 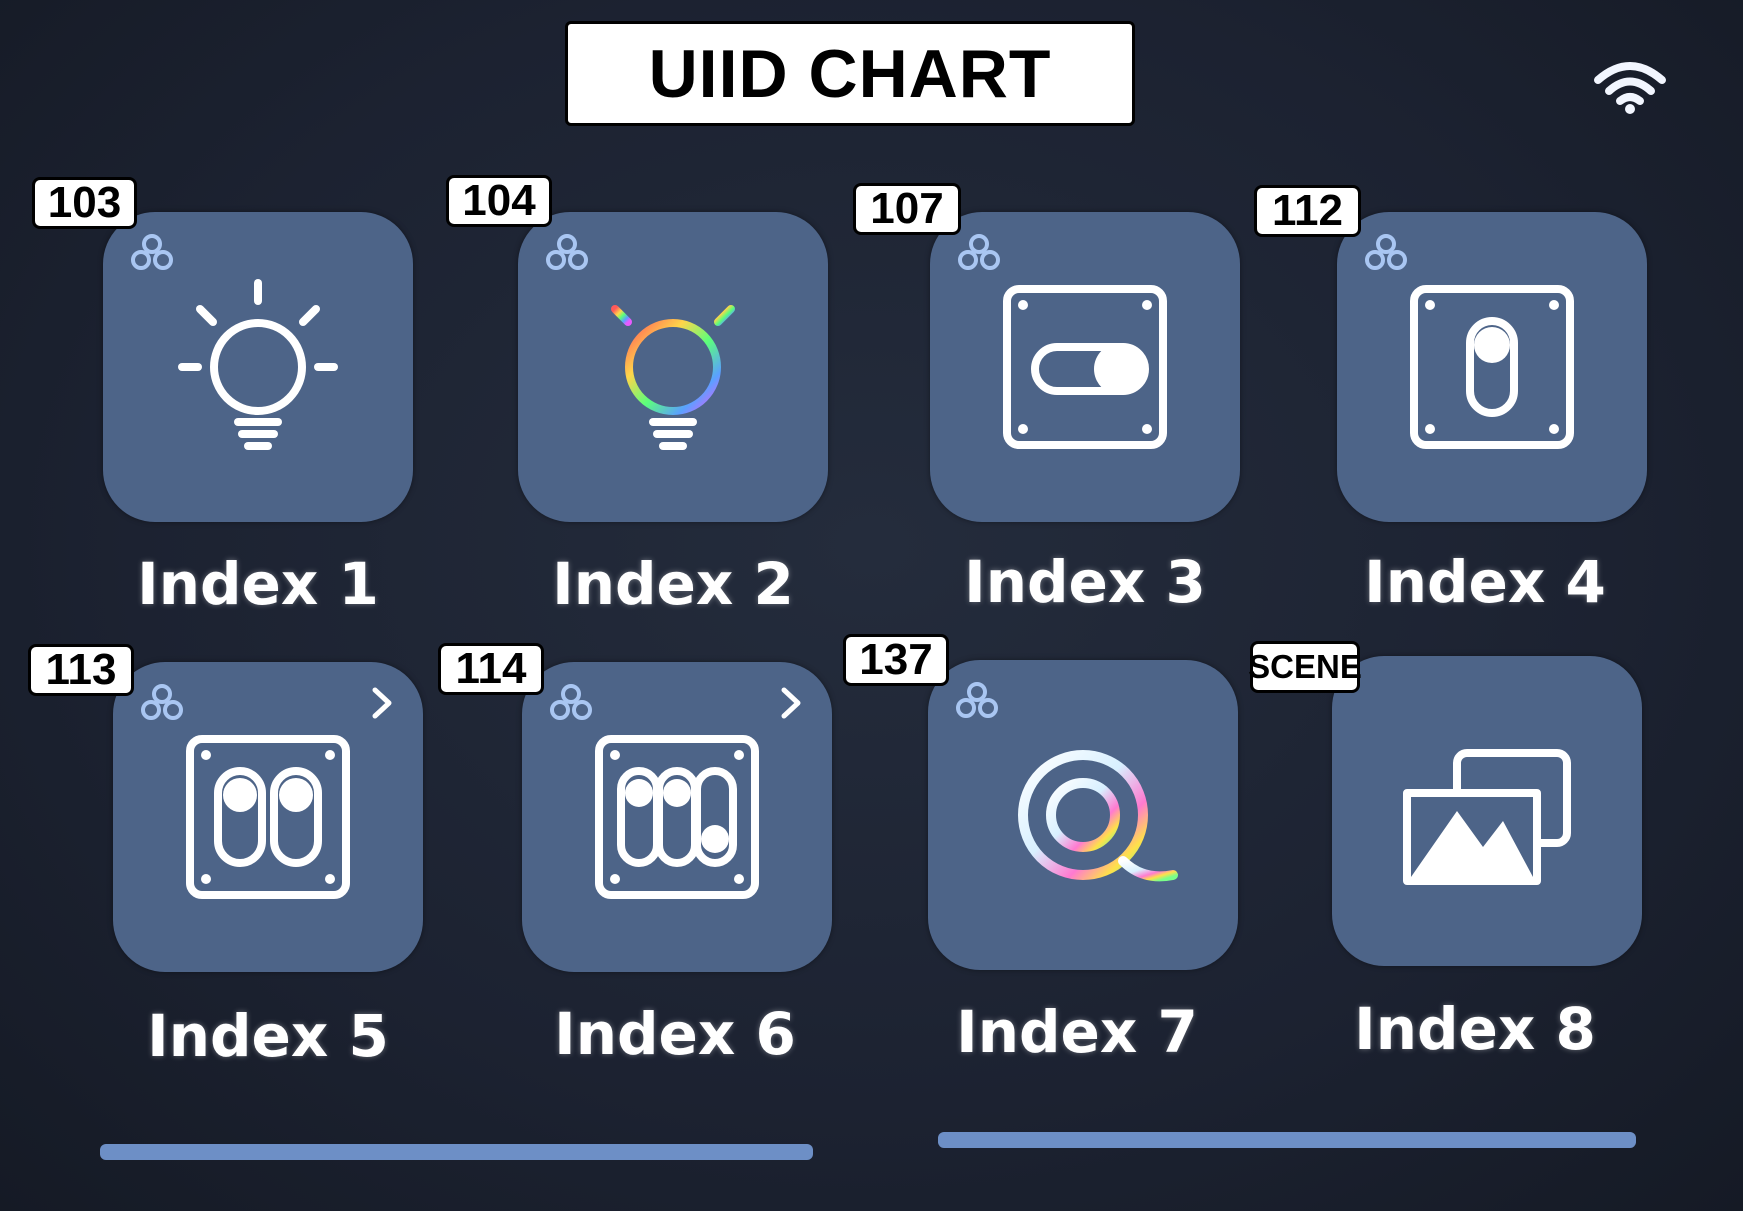 What do you see at coordinates (258, 364) in the screenshot?
I see `light-bulb-icon` at bounding box center [258, 364].